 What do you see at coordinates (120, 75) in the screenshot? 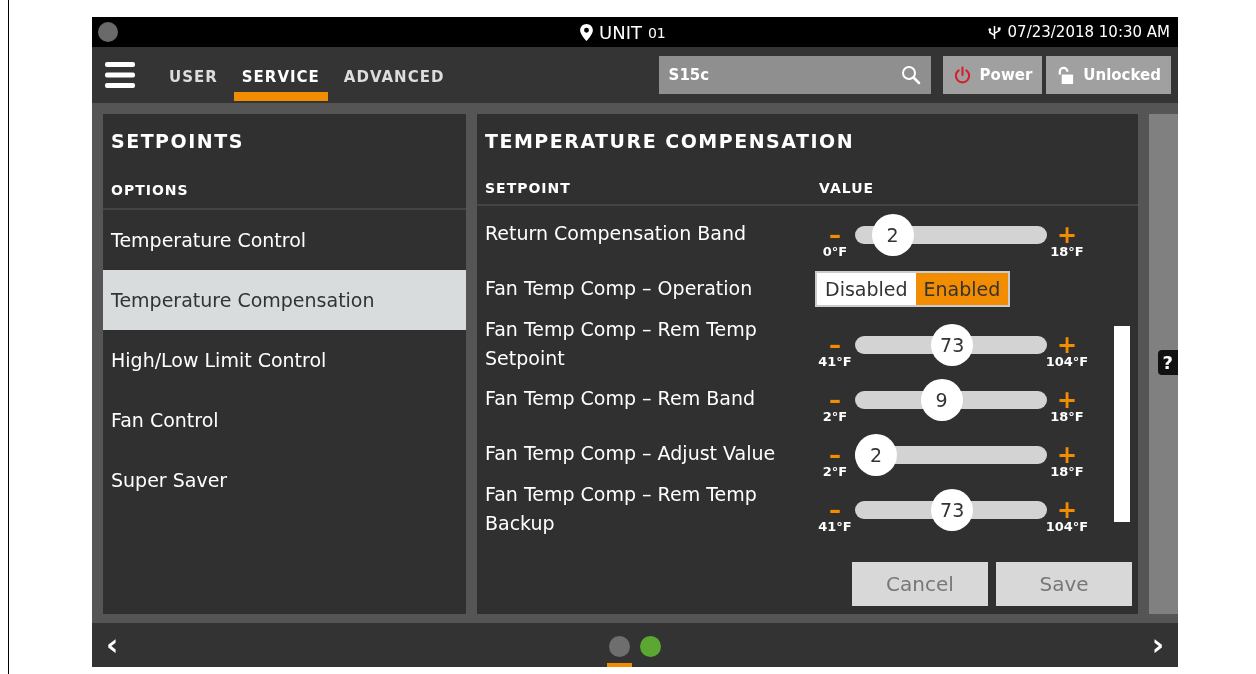
I see `menu-icon` at bounding box center [120, 75].